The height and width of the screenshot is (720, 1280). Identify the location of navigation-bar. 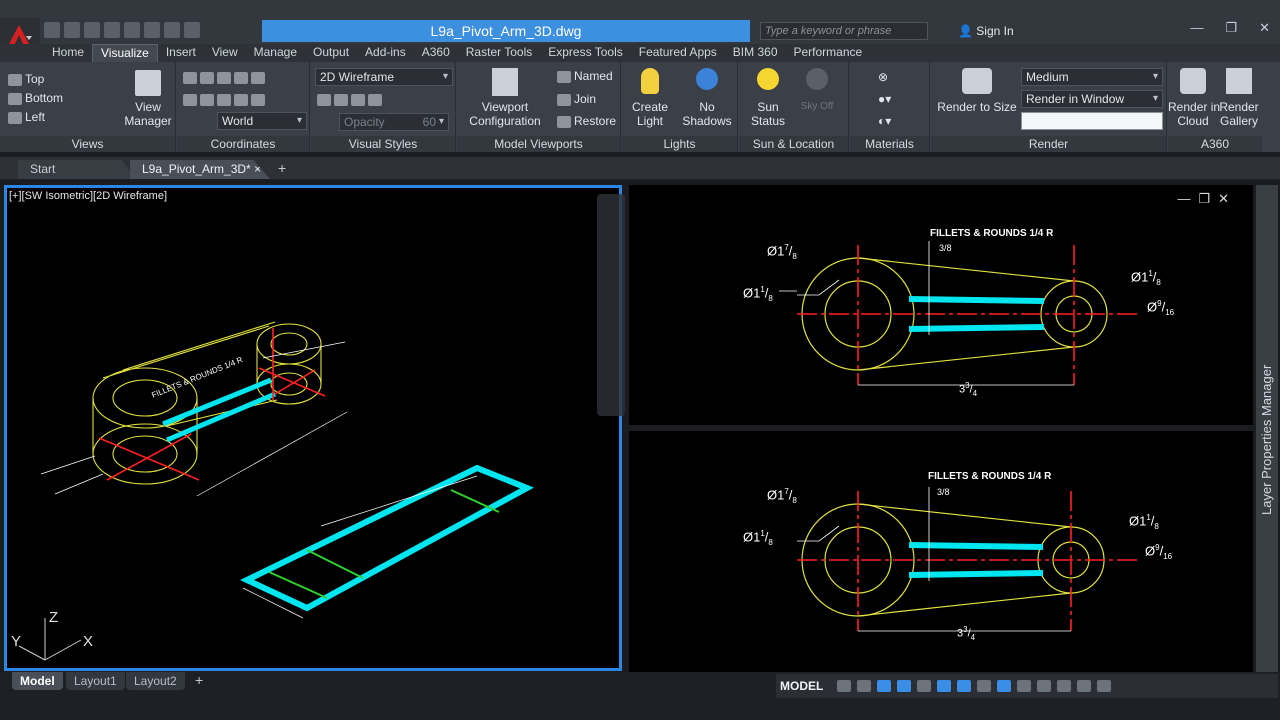
(611, 305).